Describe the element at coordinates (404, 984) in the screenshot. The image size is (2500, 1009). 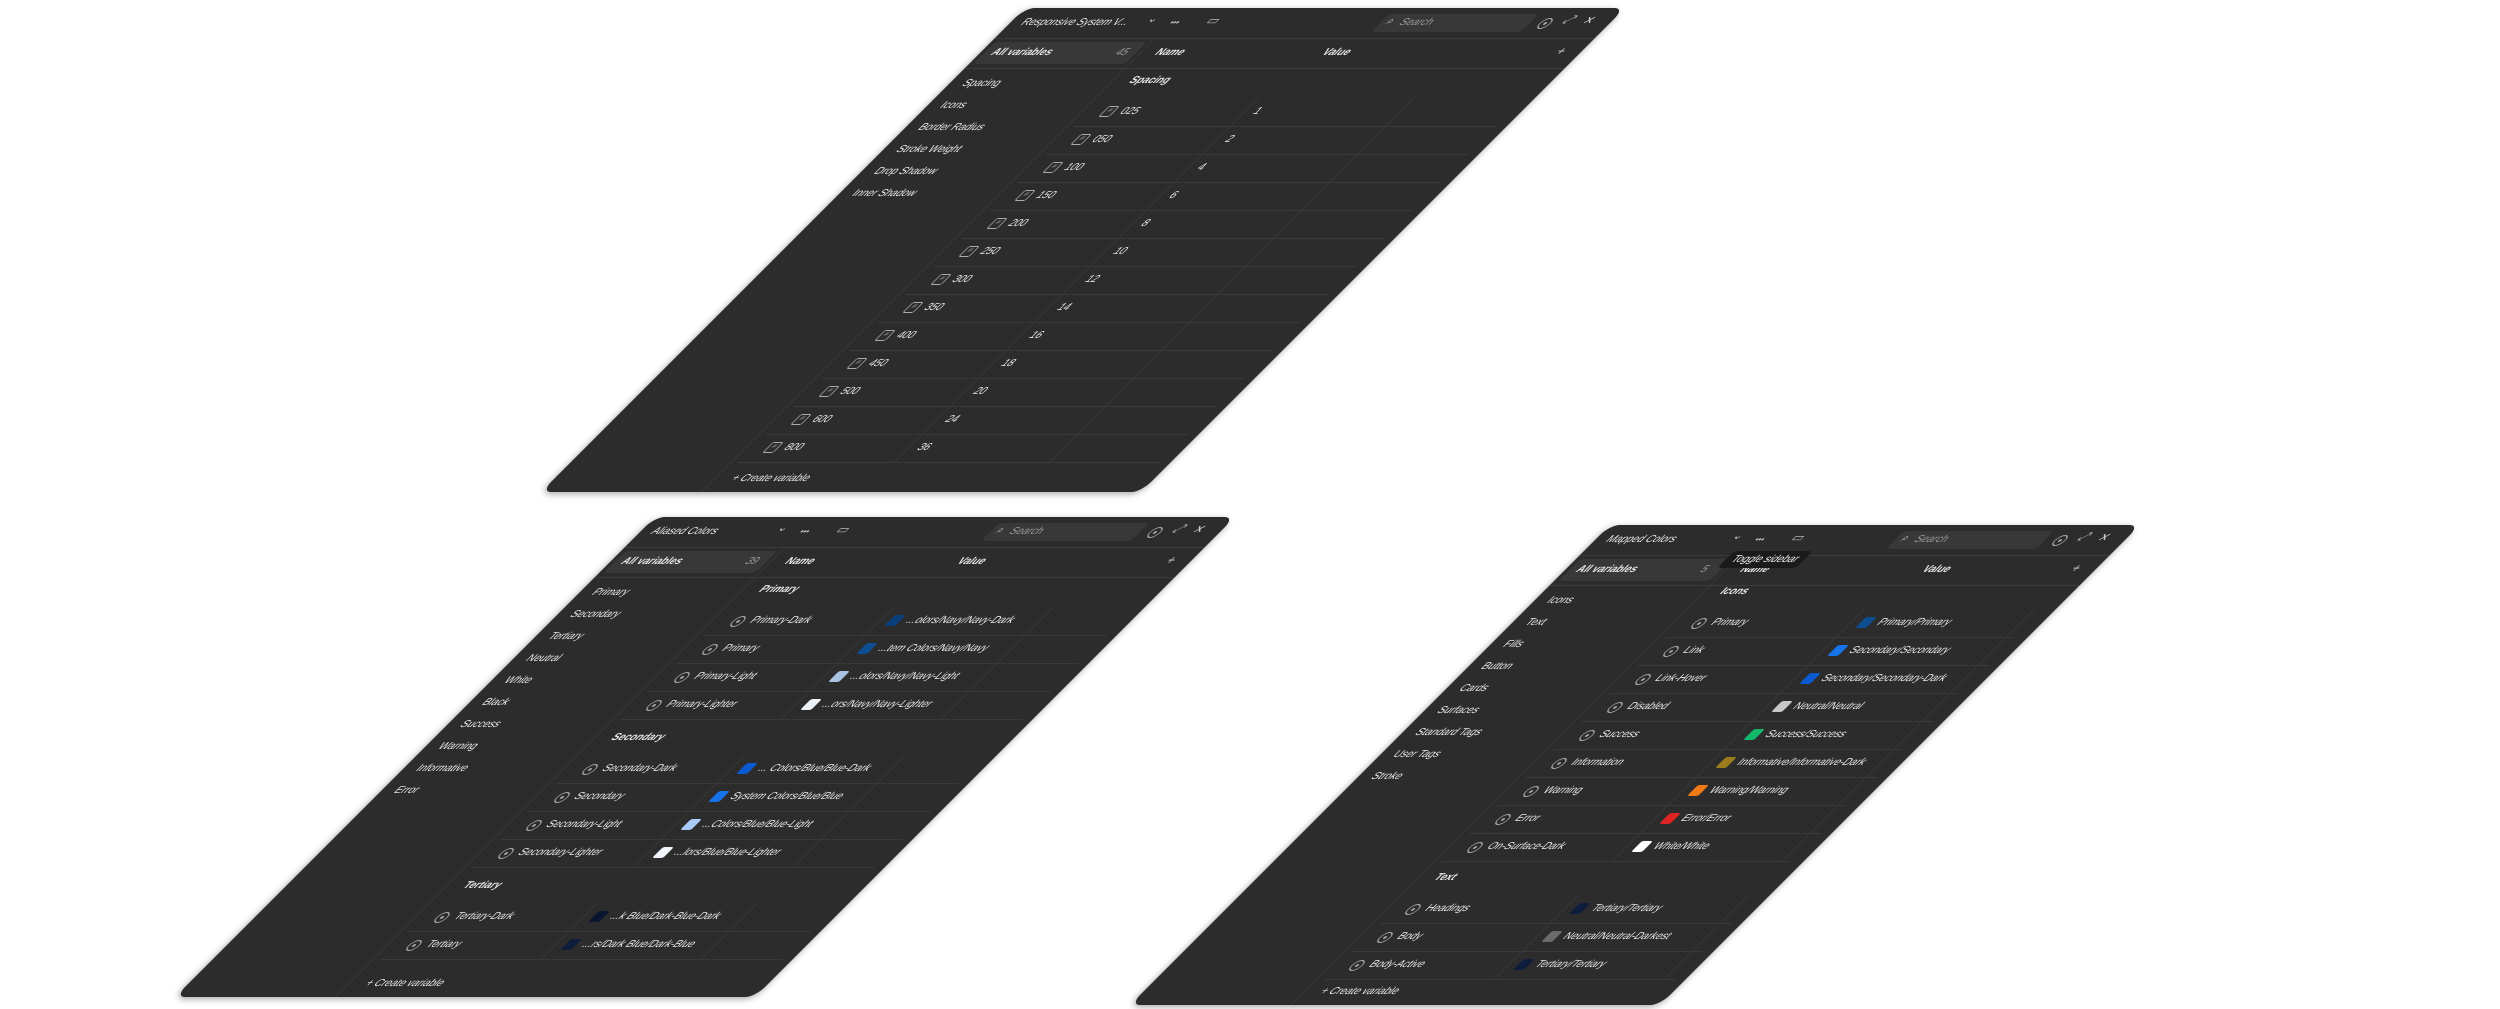
I see `create-variable-button: + Create variable` at that location.